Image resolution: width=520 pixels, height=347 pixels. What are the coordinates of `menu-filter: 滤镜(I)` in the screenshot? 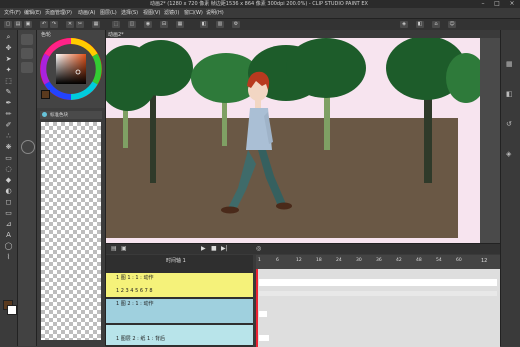 It's located at (171, 12).